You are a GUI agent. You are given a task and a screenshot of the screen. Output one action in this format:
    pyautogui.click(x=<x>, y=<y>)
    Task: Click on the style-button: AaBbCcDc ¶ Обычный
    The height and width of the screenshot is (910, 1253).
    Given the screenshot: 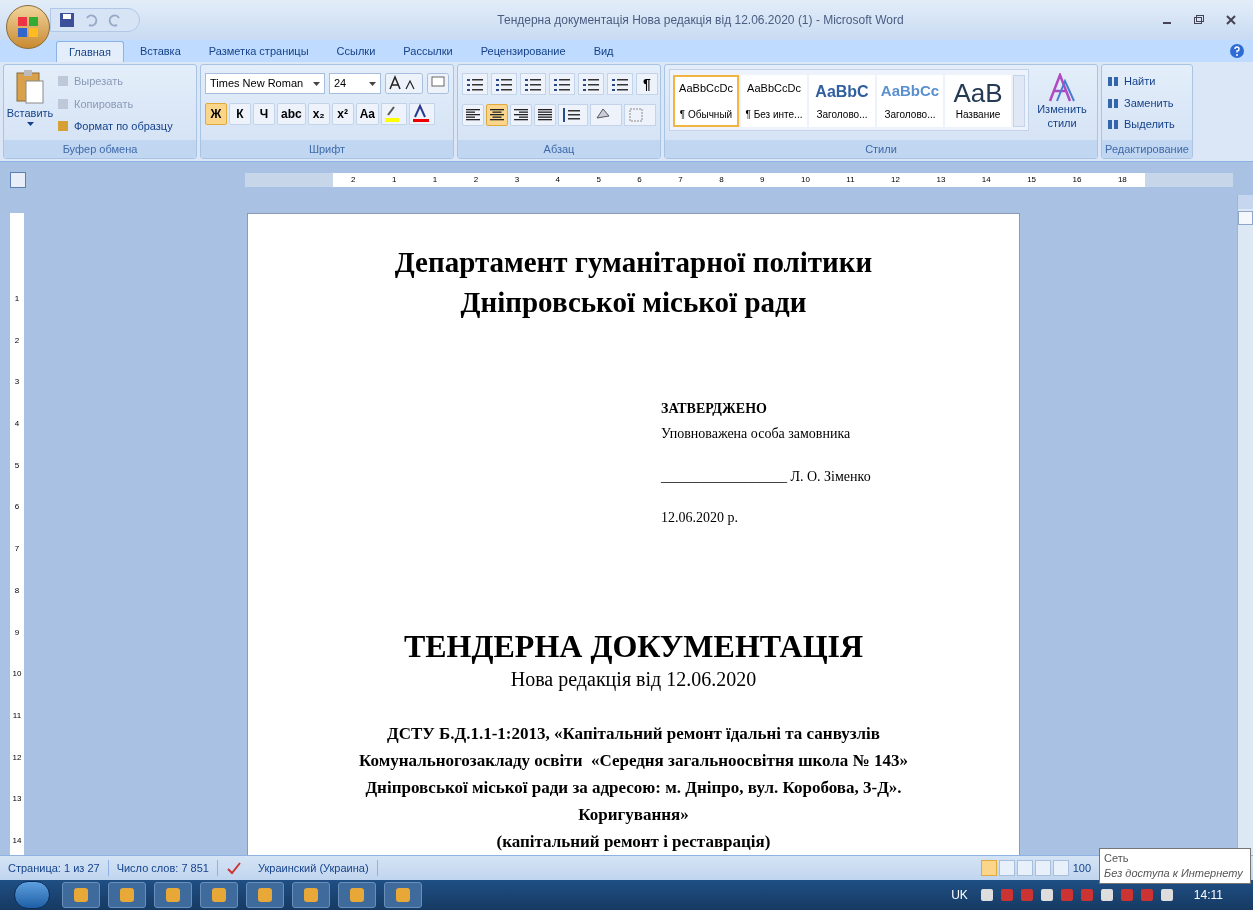 What is the action you would take?
    pyautogui.click(x=706, y=101)
    